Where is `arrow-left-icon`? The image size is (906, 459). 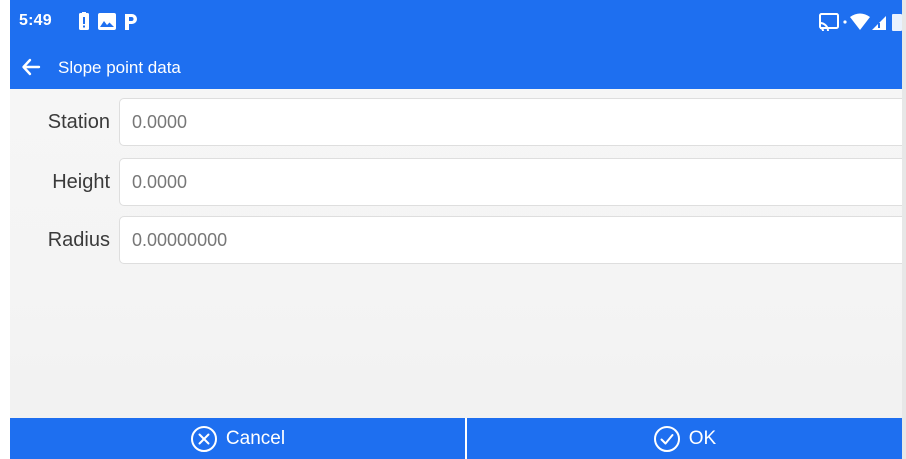 arrow-left-icon is located at coordinates (31, 67).